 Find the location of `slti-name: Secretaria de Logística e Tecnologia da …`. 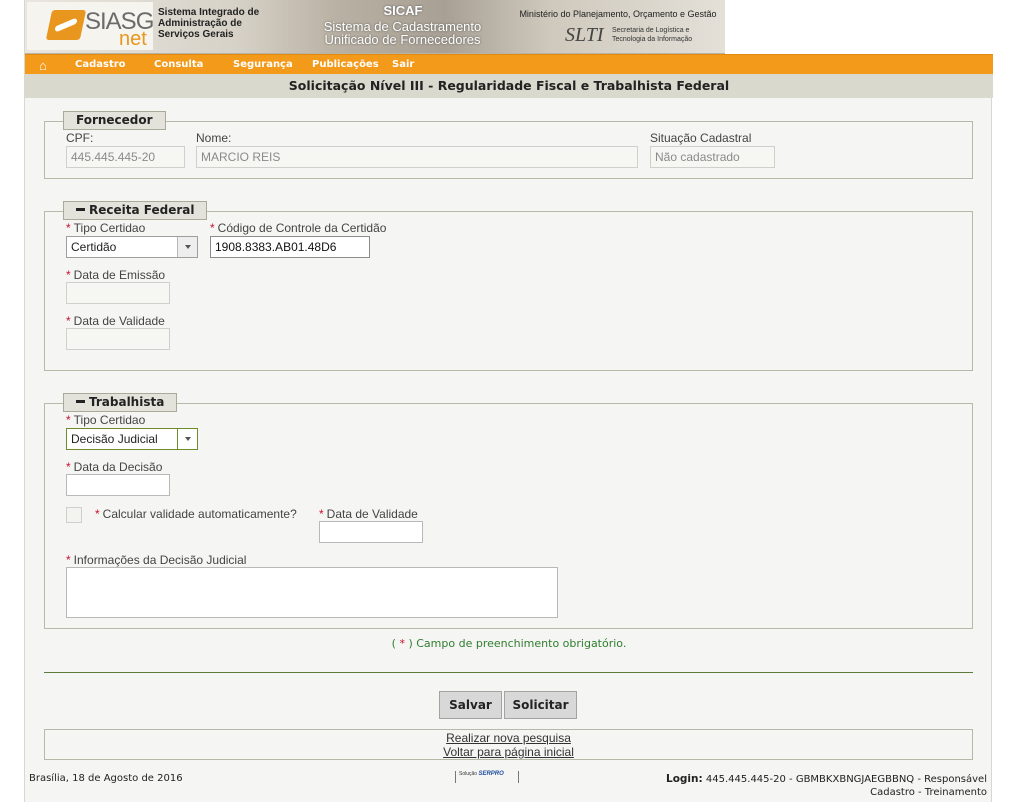

slti-name: Secretaria de Logística e Tecnologia da … is located at coordinates (667, 35).